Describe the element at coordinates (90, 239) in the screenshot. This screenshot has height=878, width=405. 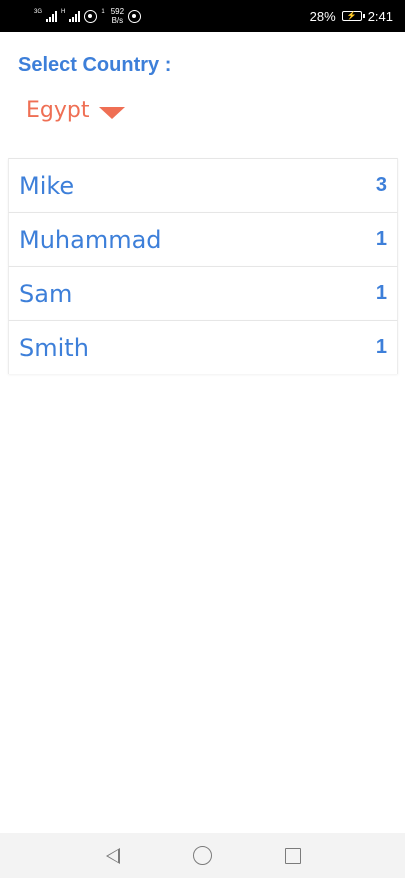
I see `list-item-name: Muhammad` at that location.